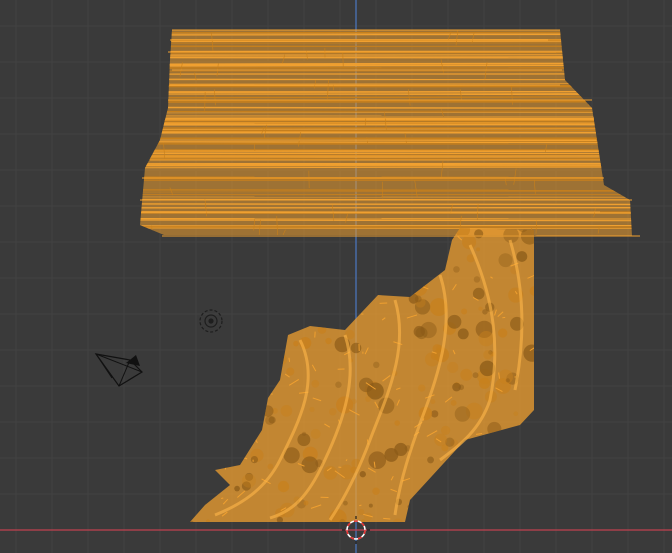 The height and width of the screenshot is (553, 672). Describe the element at coordinates (118, 370) in the screenshot. I see `camera-icon` at that location.